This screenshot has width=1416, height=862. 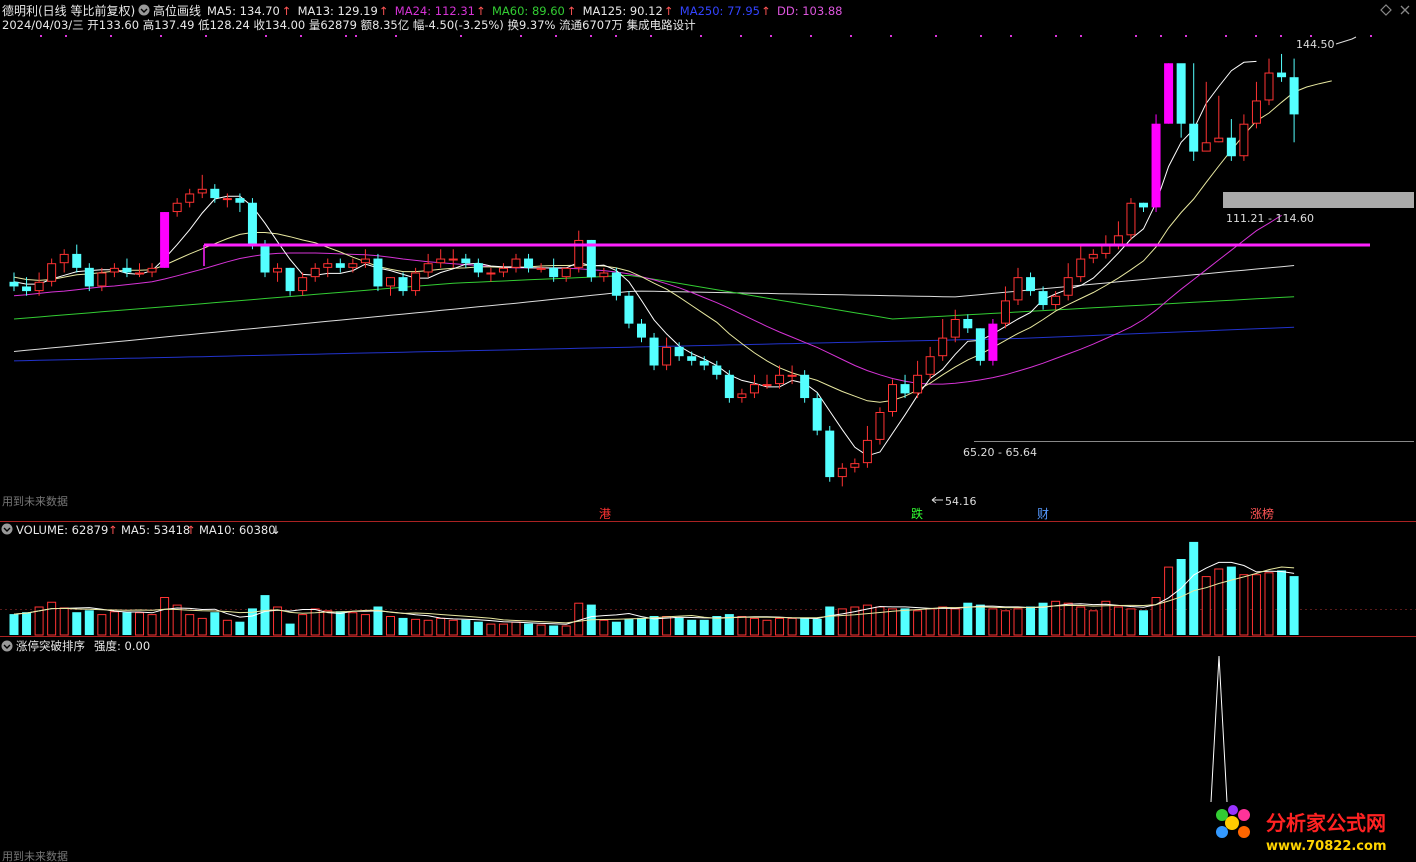 I want to click on tag-hk-connect: 港, so click(x=605, y=514).